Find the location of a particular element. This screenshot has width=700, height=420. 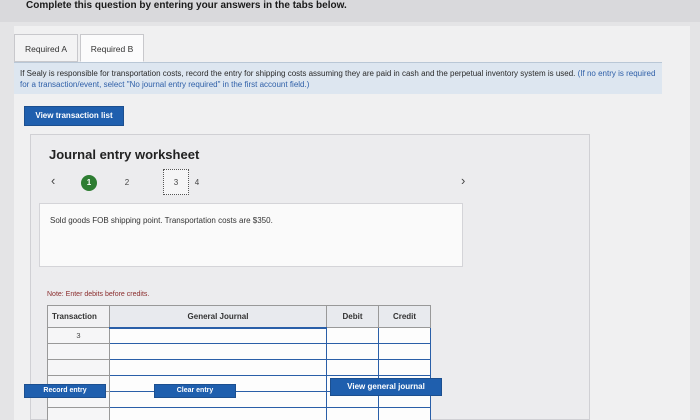

view-general-journal-button: View general journal is located at coordinates (386, 387).